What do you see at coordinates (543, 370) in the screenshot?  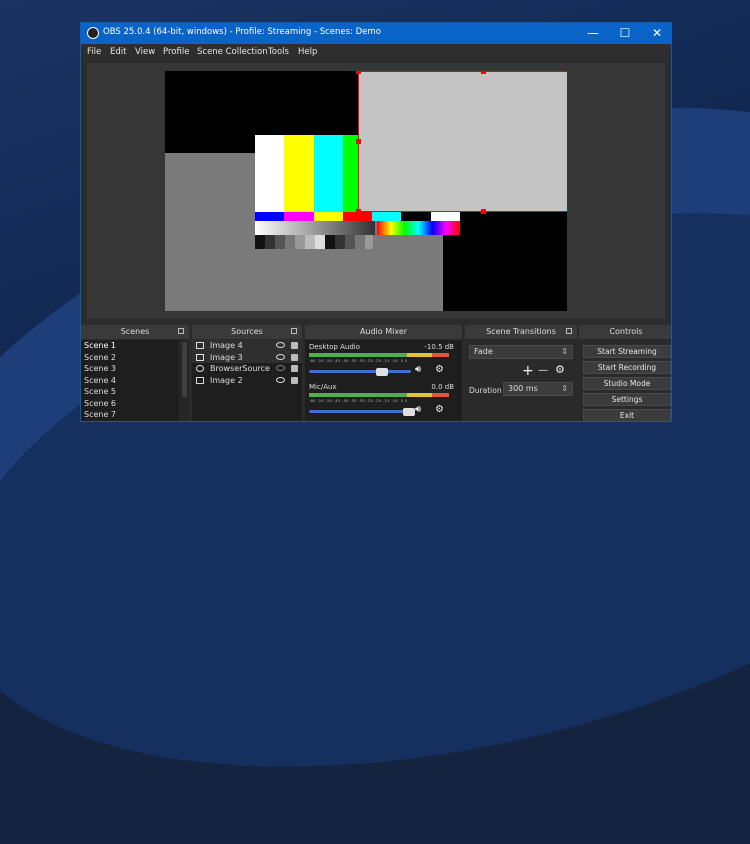 I see `remove-transition-button: —` at bounding box center [543, 370].